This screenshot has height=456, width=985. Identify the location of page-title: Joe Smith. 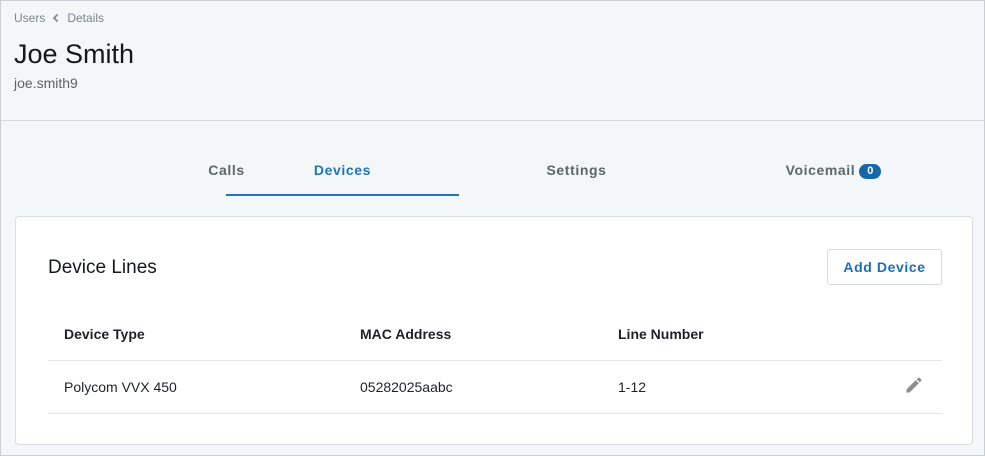
(74, 54).